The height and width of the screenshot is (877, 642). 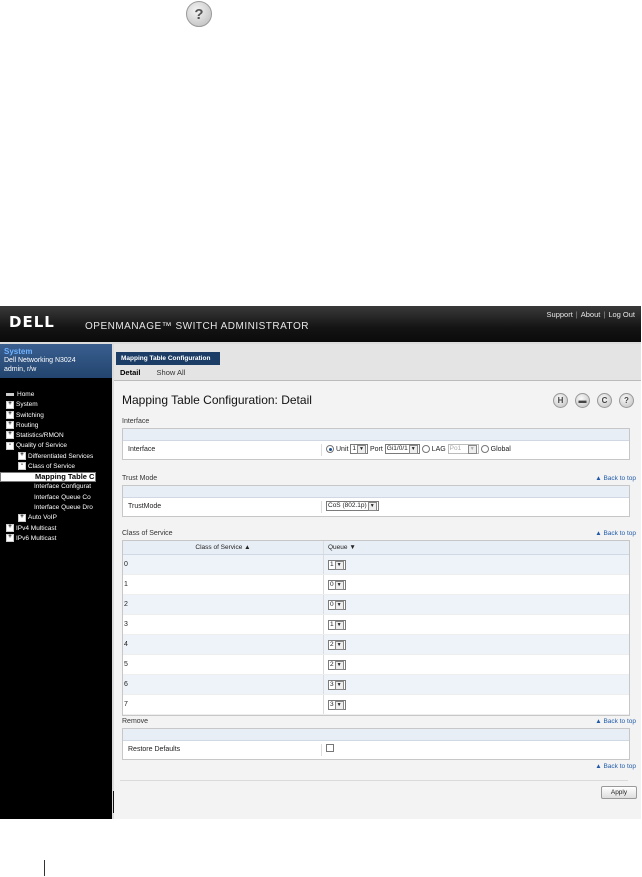 What do you see at coordinates (40, 436) in the screenshot?
I see `sidebar-item-label: Statistics/RMON` at bounding box center [40, 436].